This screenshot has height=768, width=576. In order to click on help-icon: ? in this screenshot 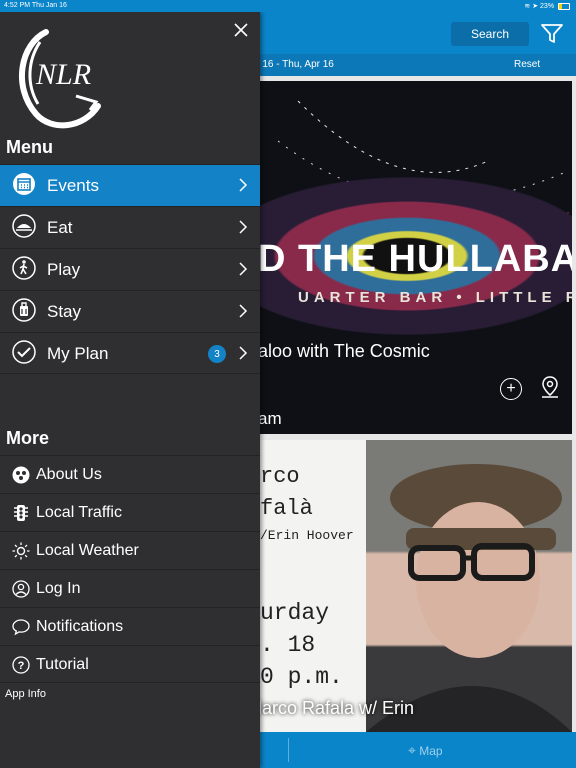, I will do `click(21, 665)`.